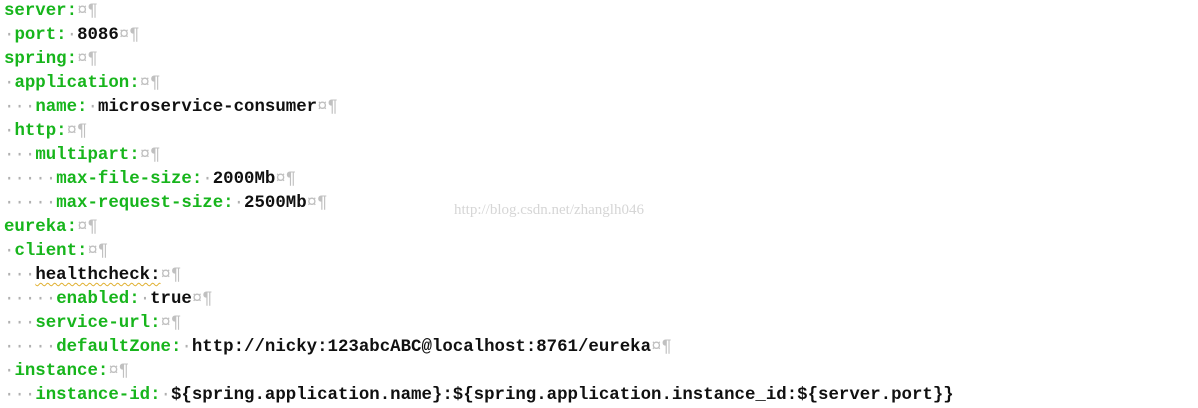 The image size is (1198, 408). What do you see at coordinates (40, 131) in the screenshot?
I see `yaml-key: http:` at bounding box center [40, 131].